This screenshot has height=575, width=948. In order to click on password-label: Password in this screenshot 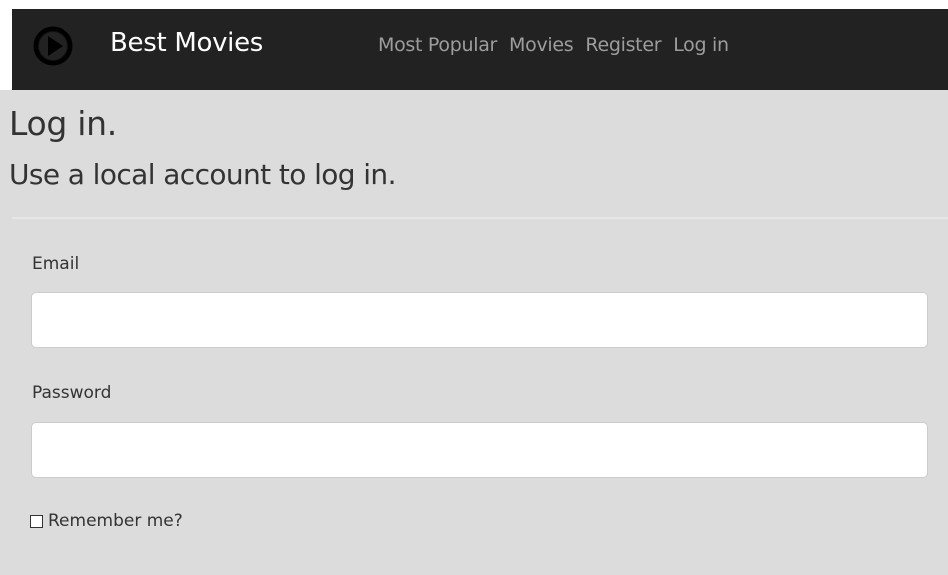, I will do `click(72, 393)`.